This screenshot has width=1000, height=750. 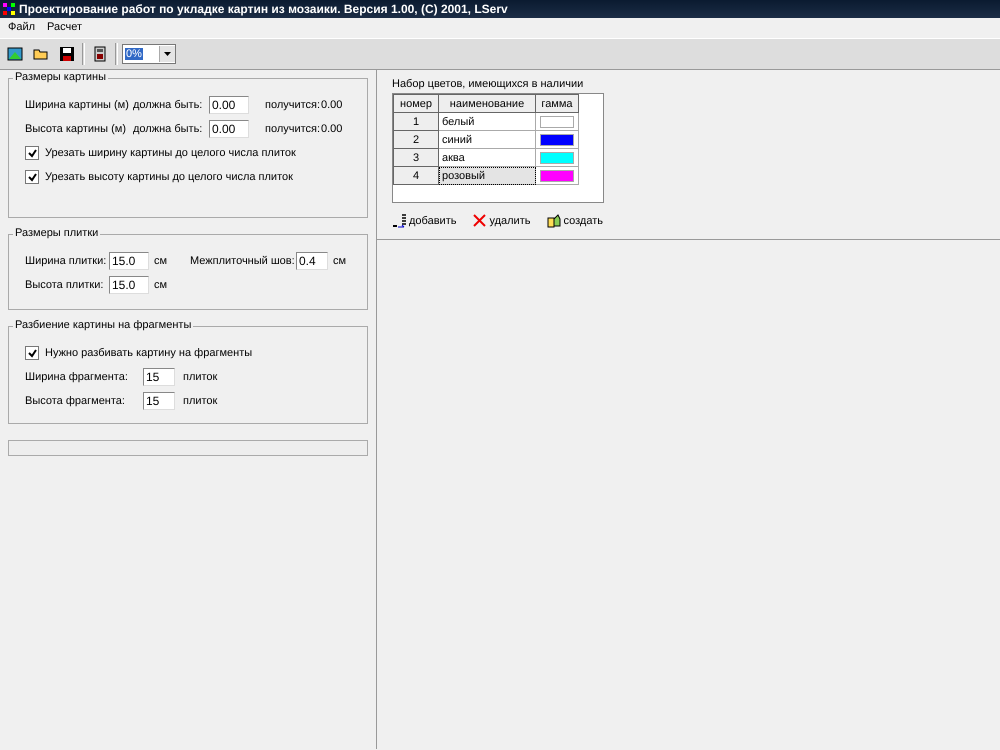 What do you see at coordinates (77, 105) in the screenshot?
I see `field-label: Ширина картины (м)` at bounding box center [77, 105].